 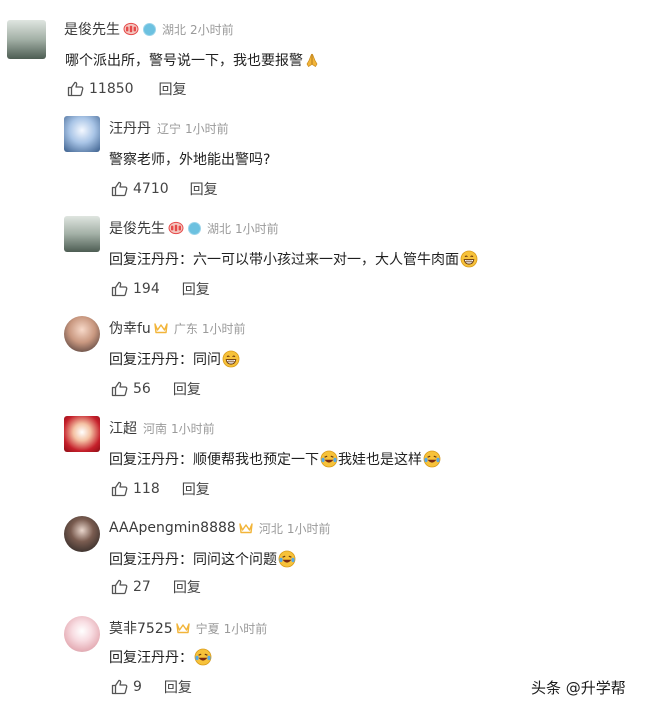 I want to click on comment-body: 回复汪丹丹：顺便帮我也预定一下, so click(x=214, y=460).